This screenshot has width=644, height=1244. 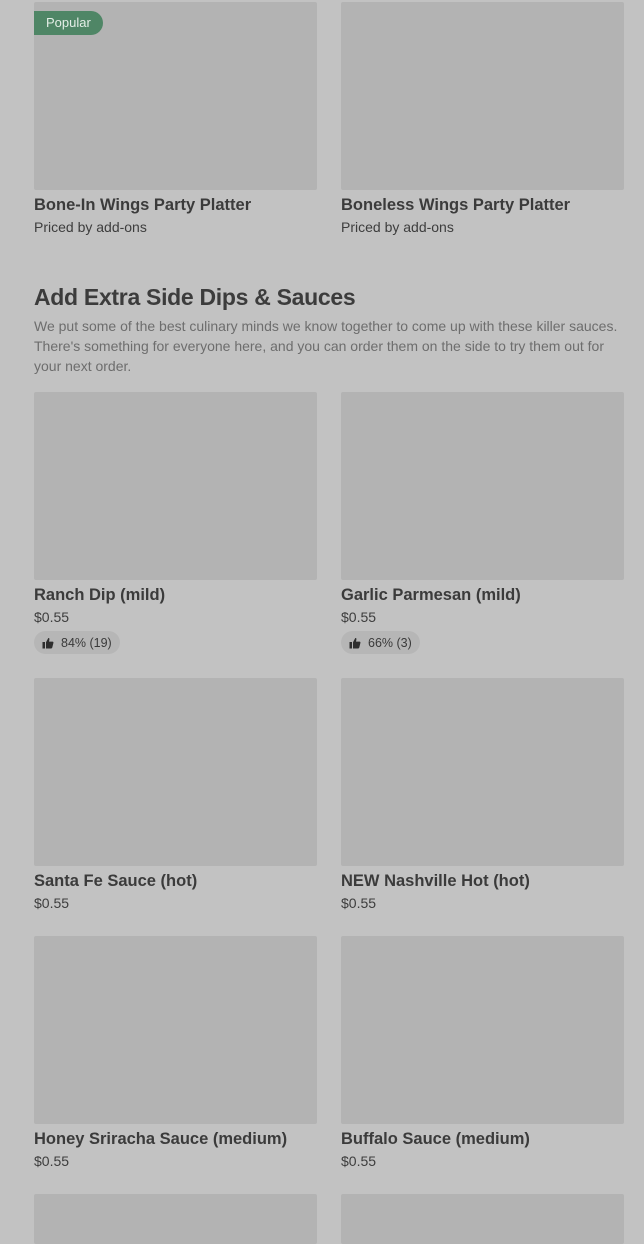 I want to click on menu-item-card: NEW Nashville Hot (hot) $0.55, so click(x=483, y=795).